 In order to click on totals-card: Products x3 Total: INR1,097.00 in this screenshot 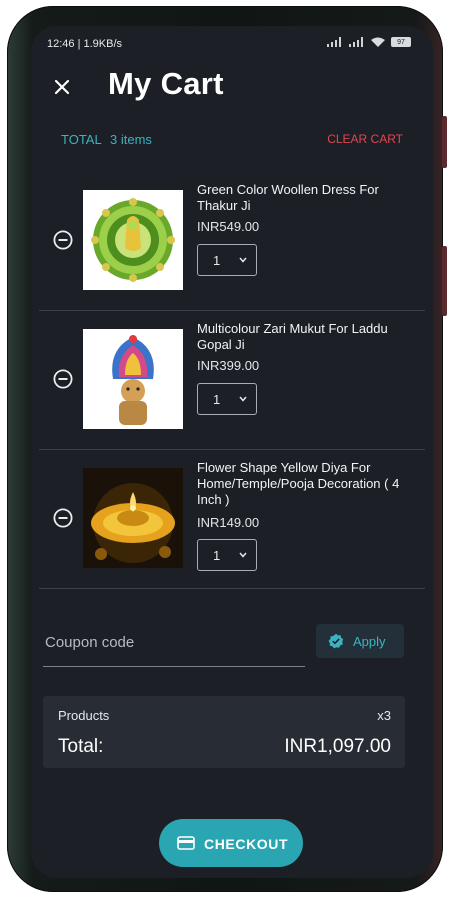, I will do `click(224, 732)`.